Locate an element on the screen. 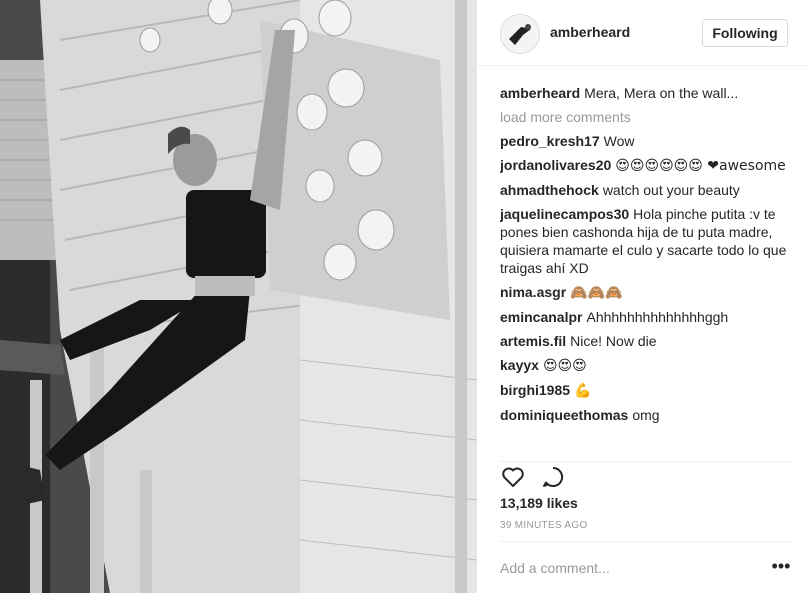 This screenshot has height=593, width=810. comment-item: pedro_kresh17 Wow is located at coordinates (646, 141).